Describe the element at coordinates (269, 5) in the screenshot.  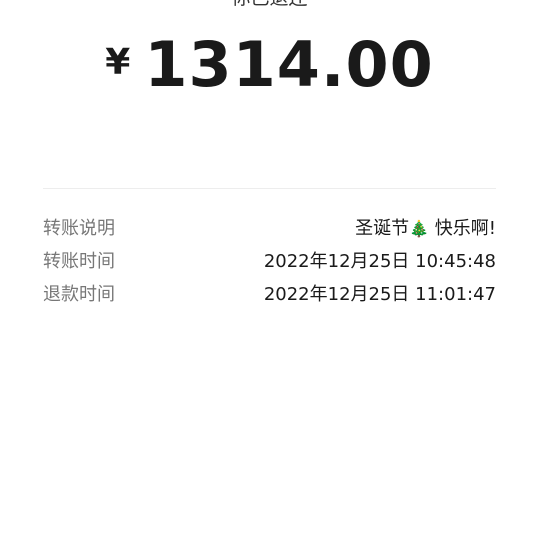
I see `refund-status-text: 你已退还` at that location.